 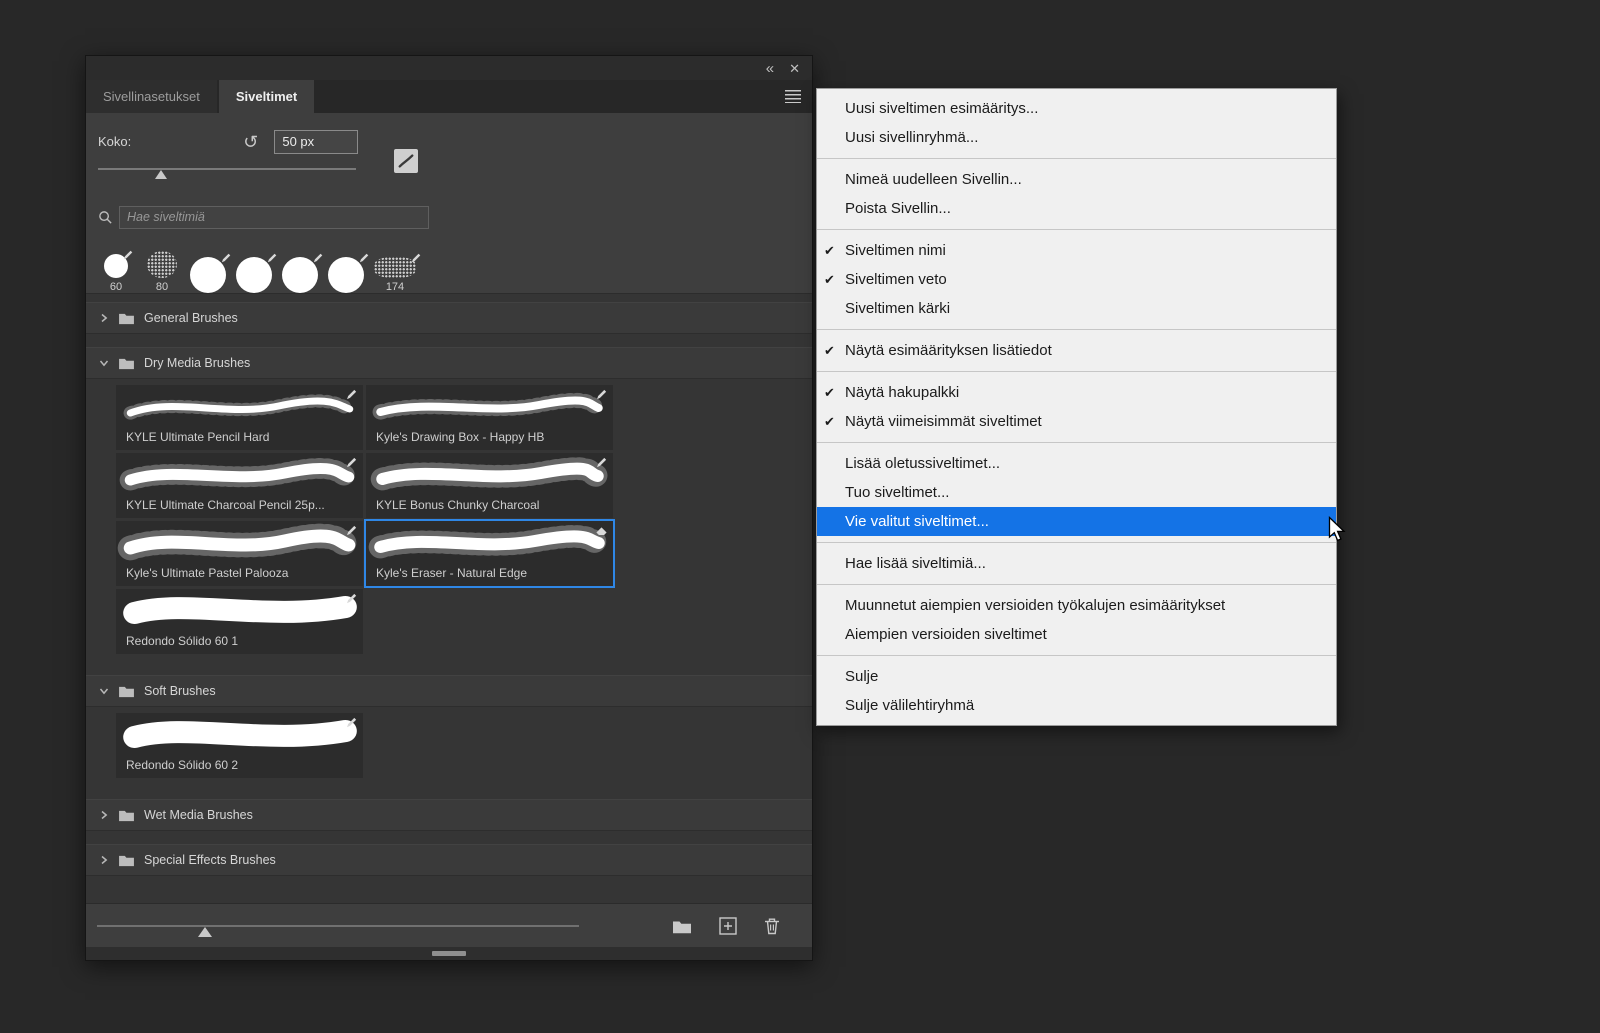 I want to click on recent-brush: 174, so click(x=397, y=273).